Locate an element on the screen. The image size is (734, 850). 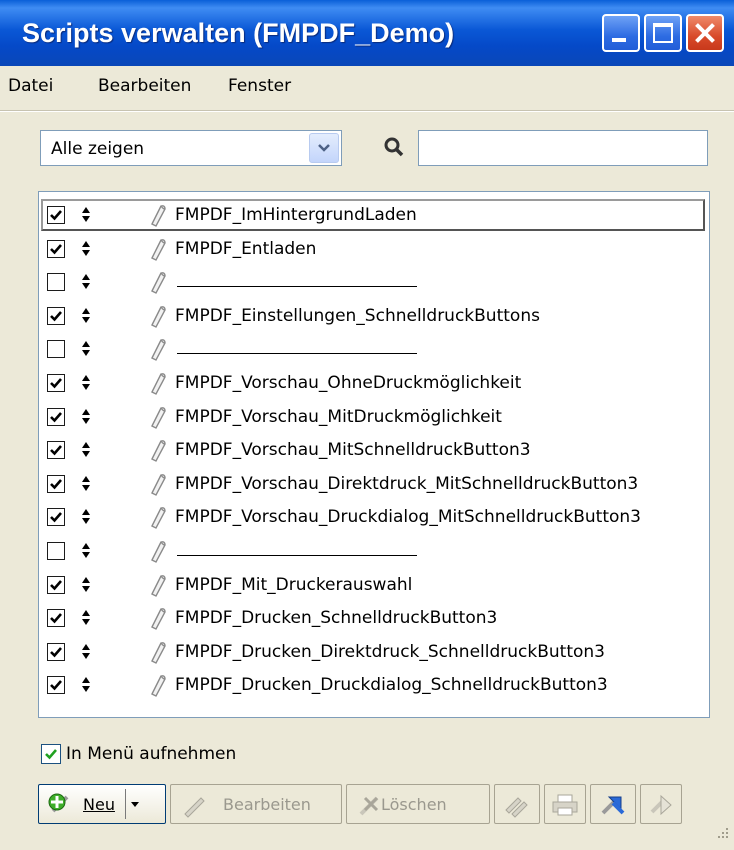
script-name: FMPDF_Vorschau_MitDruckmöglichkeit is located at coordinates (338, 416).